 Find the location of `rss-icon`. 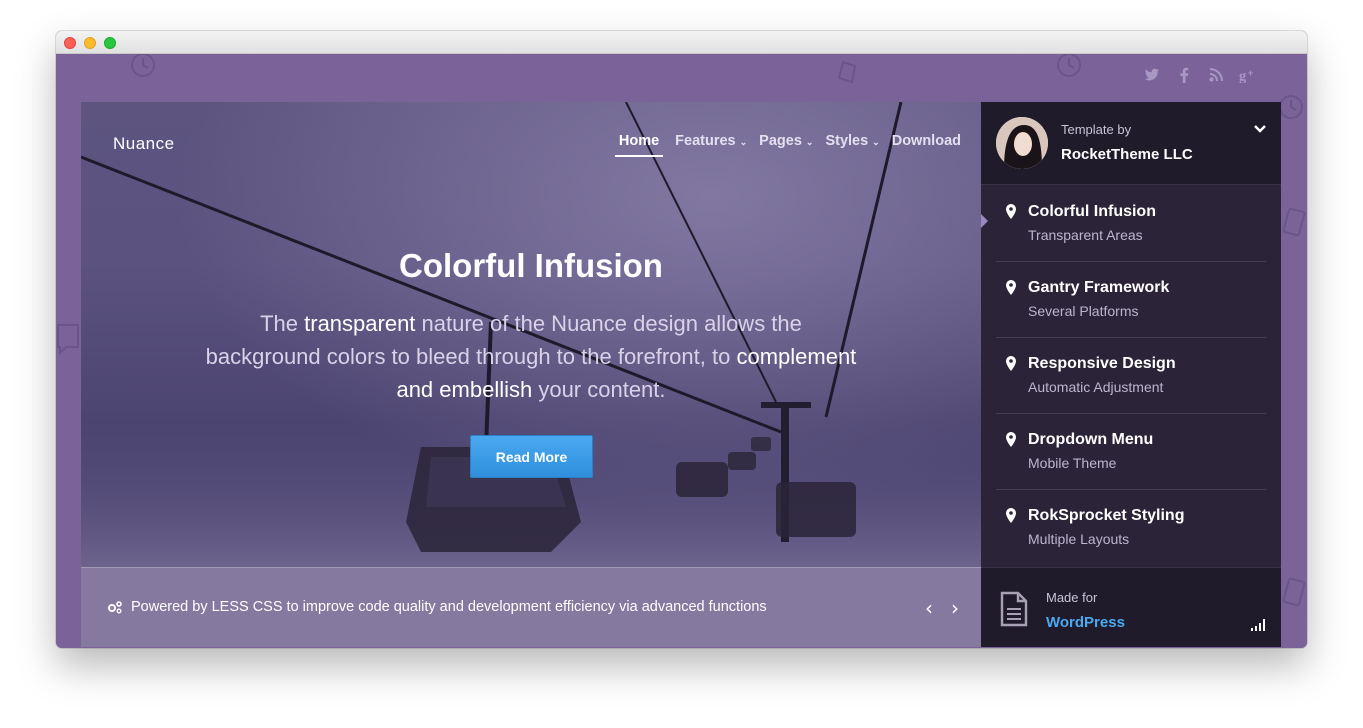

rss-icon is located at coordinates (1216, 75).